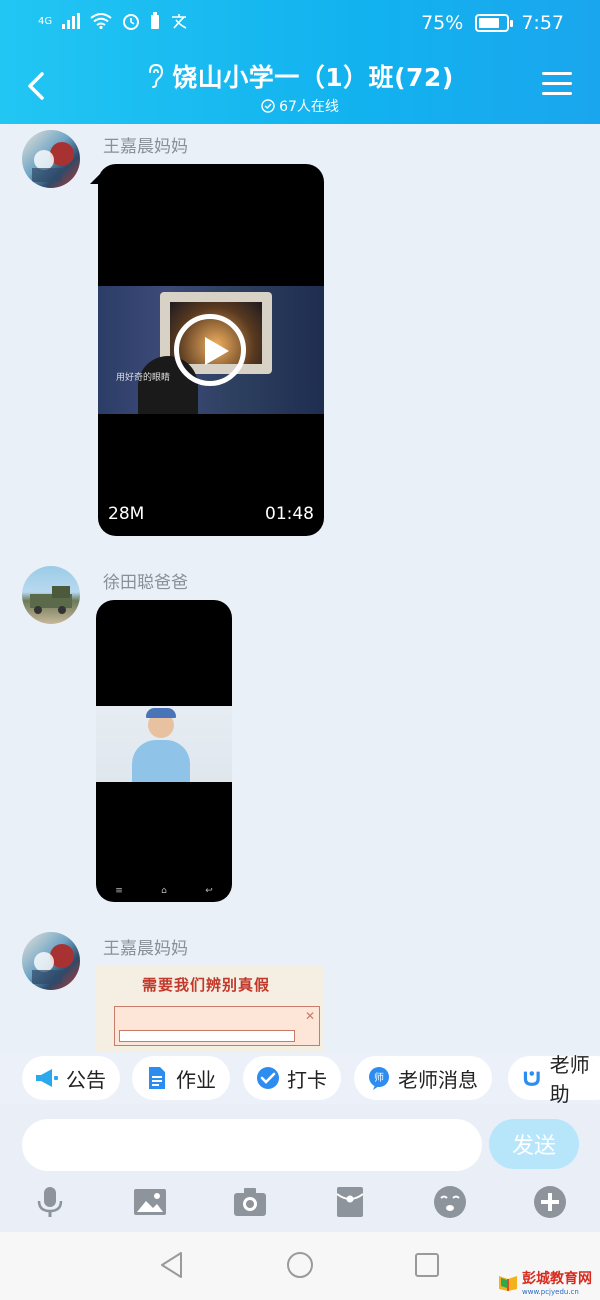  What do you see at coordinates (71, 21) in the screenshot?
I see `signal-icon` at bounding box center [71, 21].